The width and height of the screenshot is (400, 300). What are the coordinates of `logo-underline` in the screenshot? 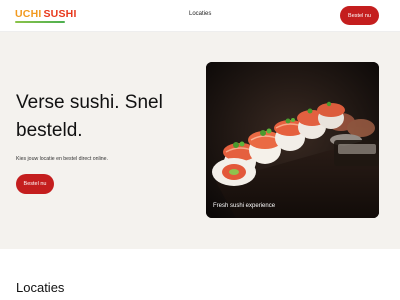 It's located at (40, 22).